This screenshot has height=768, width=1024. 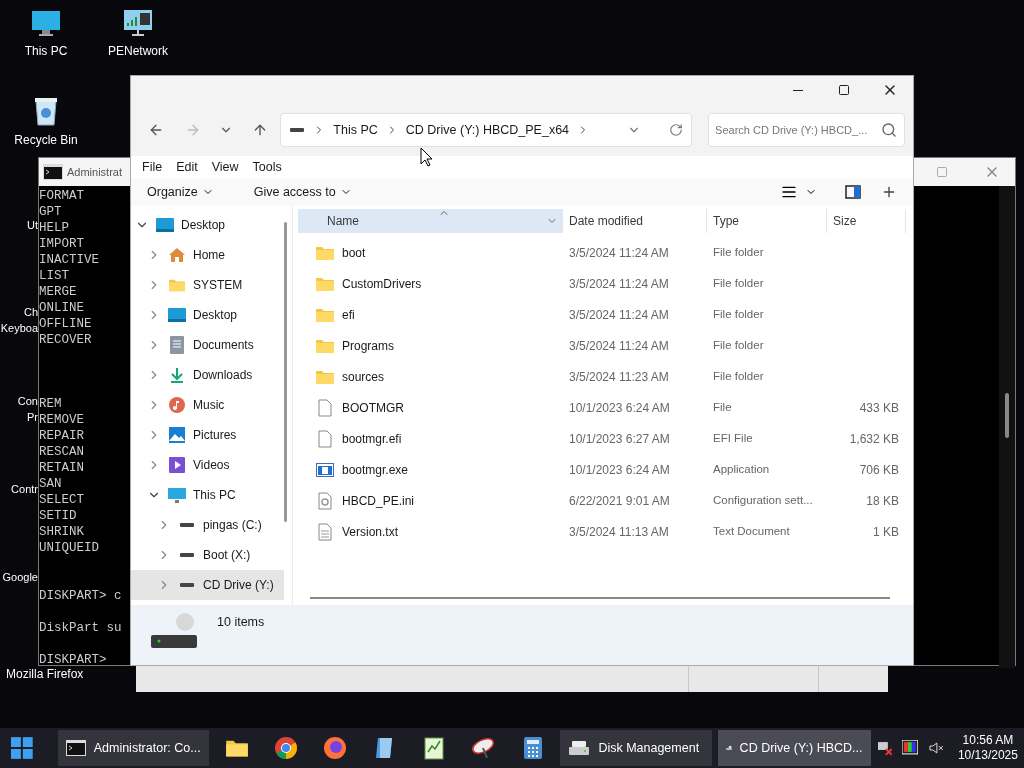 What do you see at coordinates (354, 253) in the screenshot?
I see `file-name: boot` at bounding box center [354, 253].